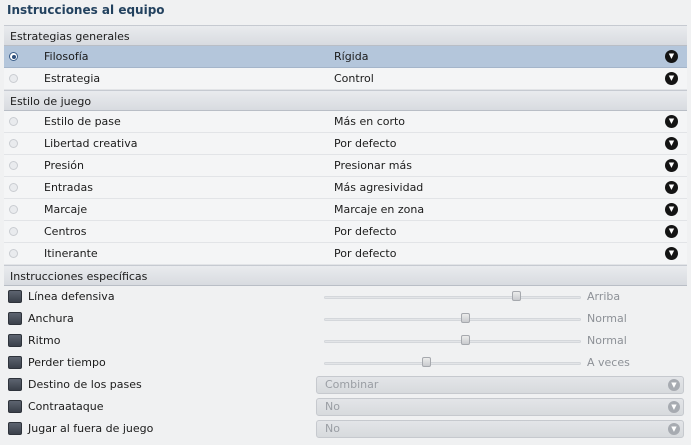 This screenshot has height=445, width=691. I want to click on slider-row-tempo: Ritmo Normal, so click(345, 341).